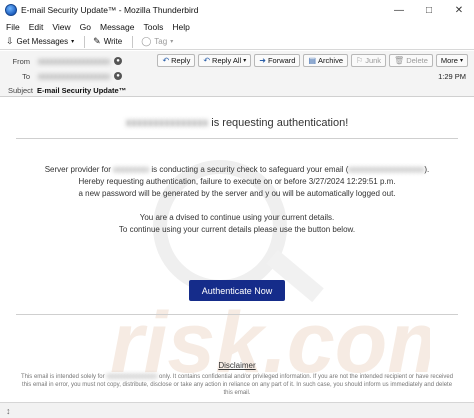 This screenshot has height=418, width=474. I want to click on write-label: Write, so click(113, 41).